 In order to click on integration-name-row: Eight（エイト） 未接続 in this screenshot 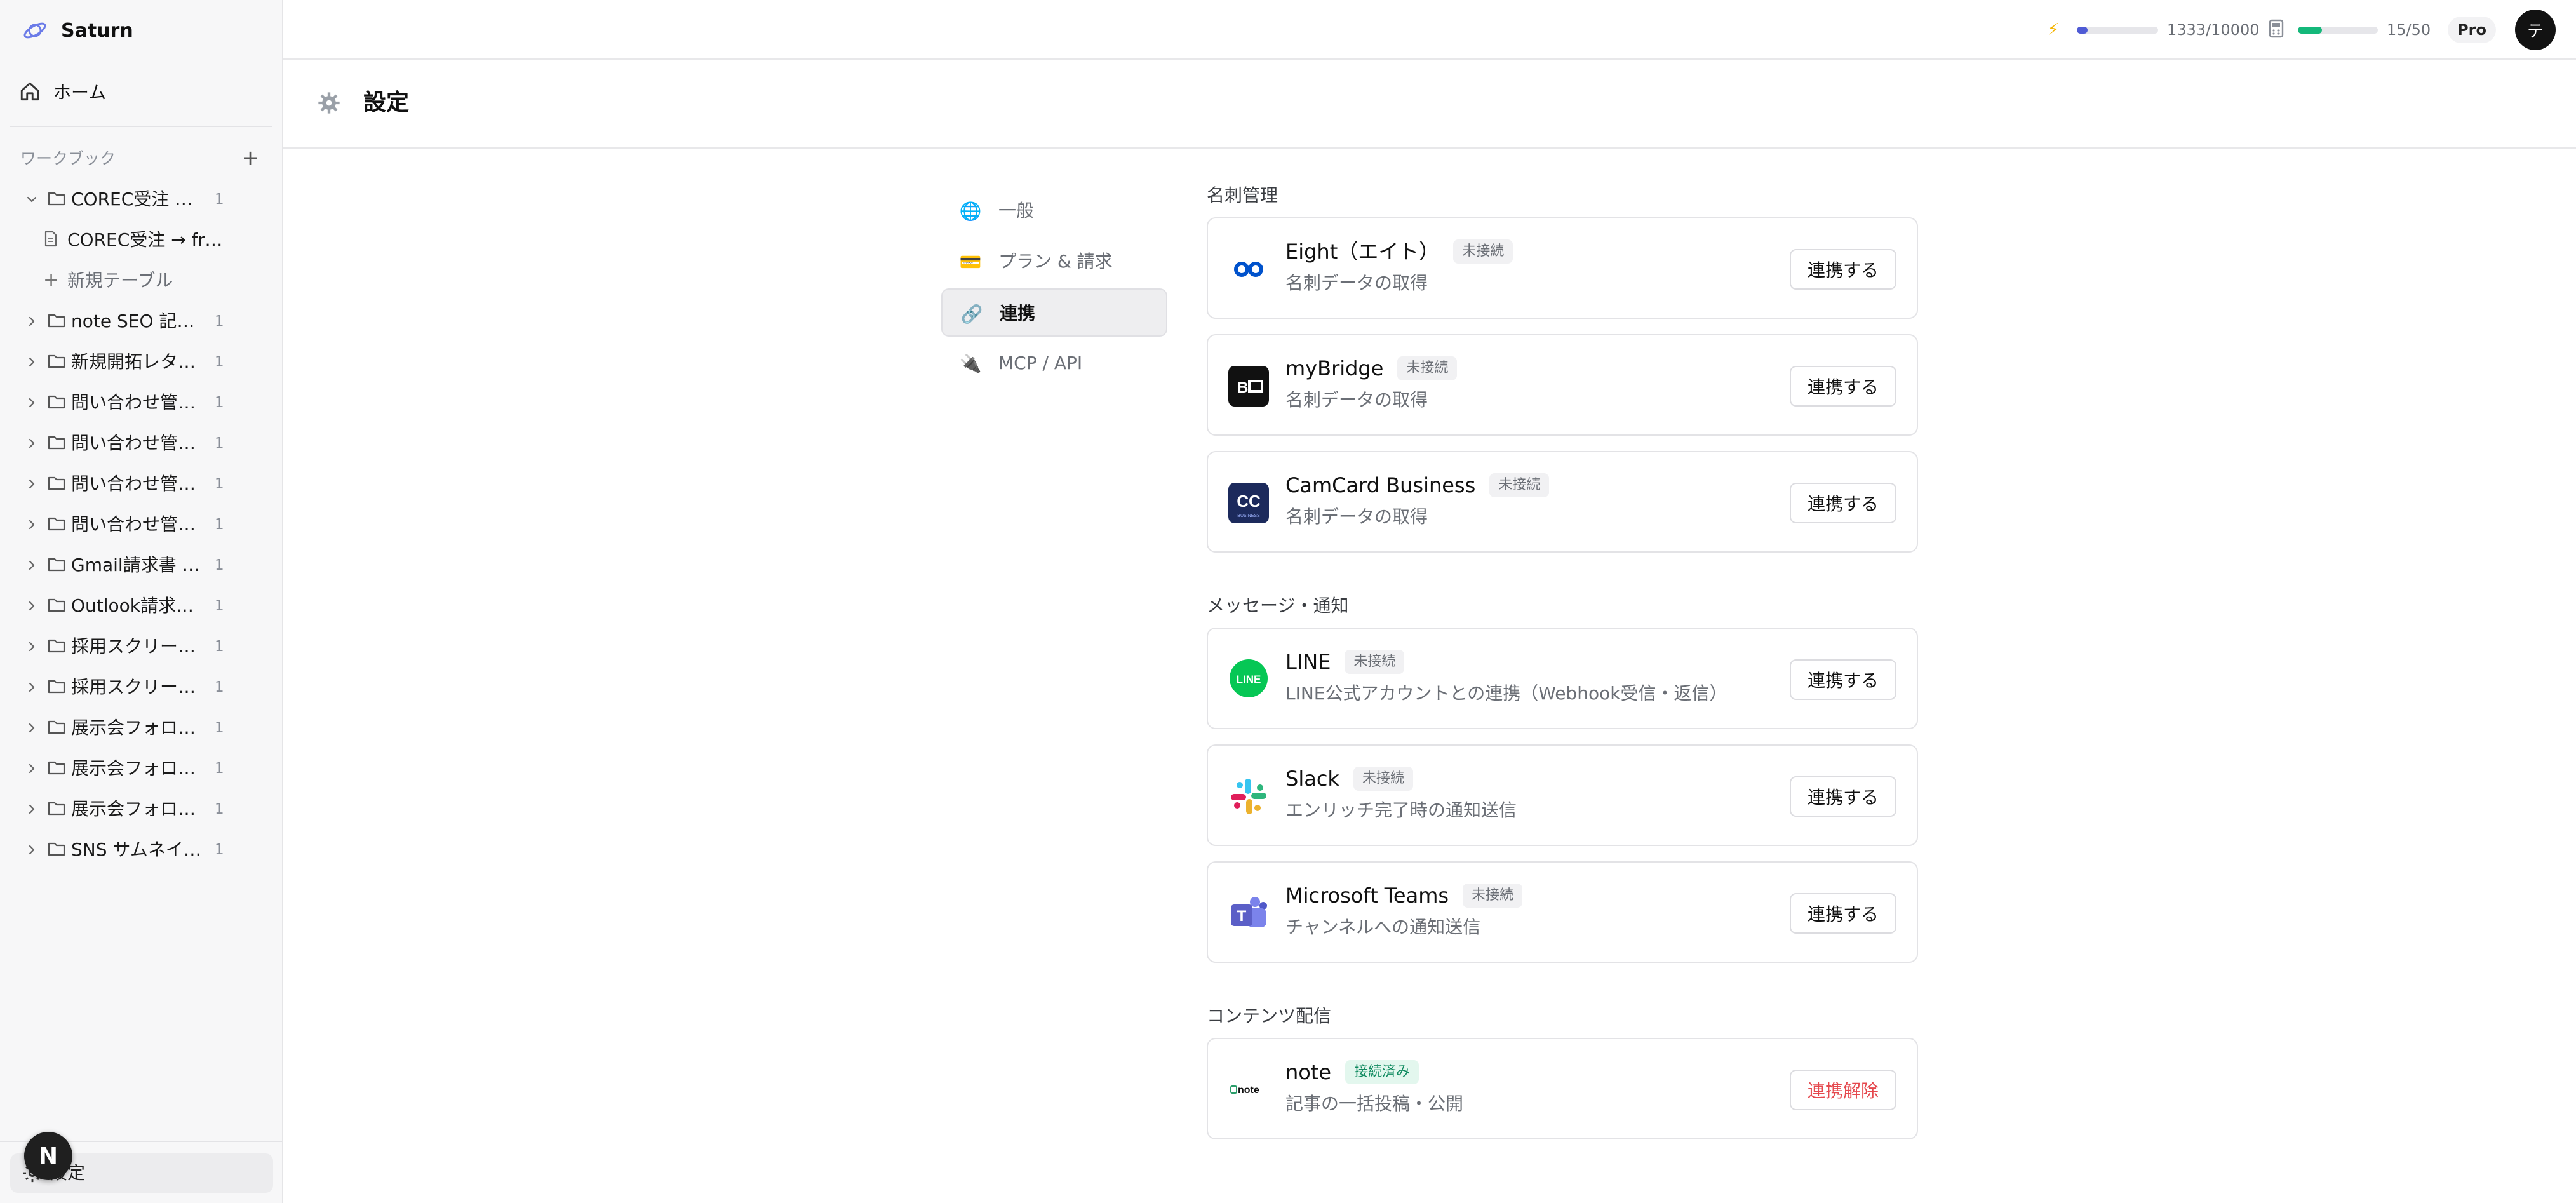, I will do `click(1399, 252)`.